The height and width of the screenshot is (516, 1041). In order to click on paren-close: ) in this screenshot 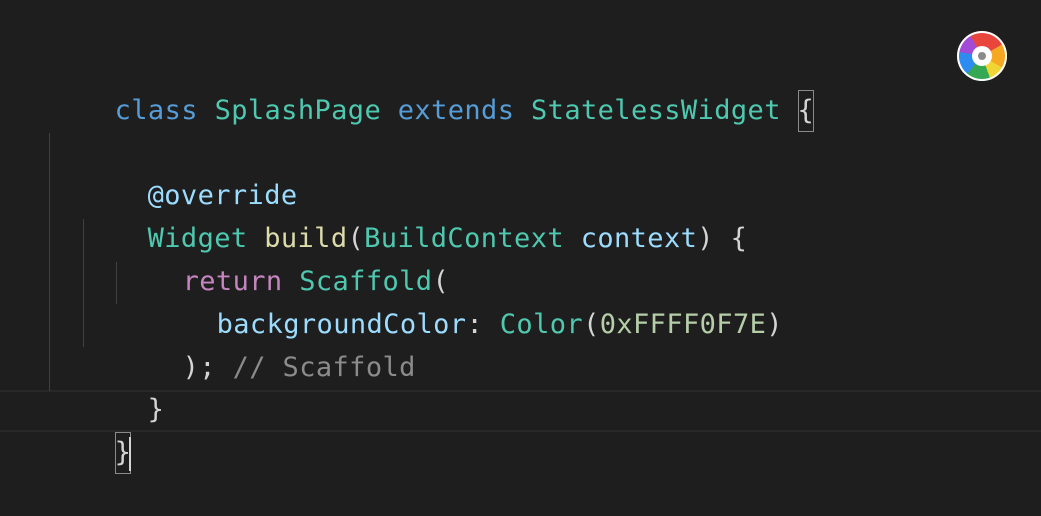, I will do `click(774, 324)`.